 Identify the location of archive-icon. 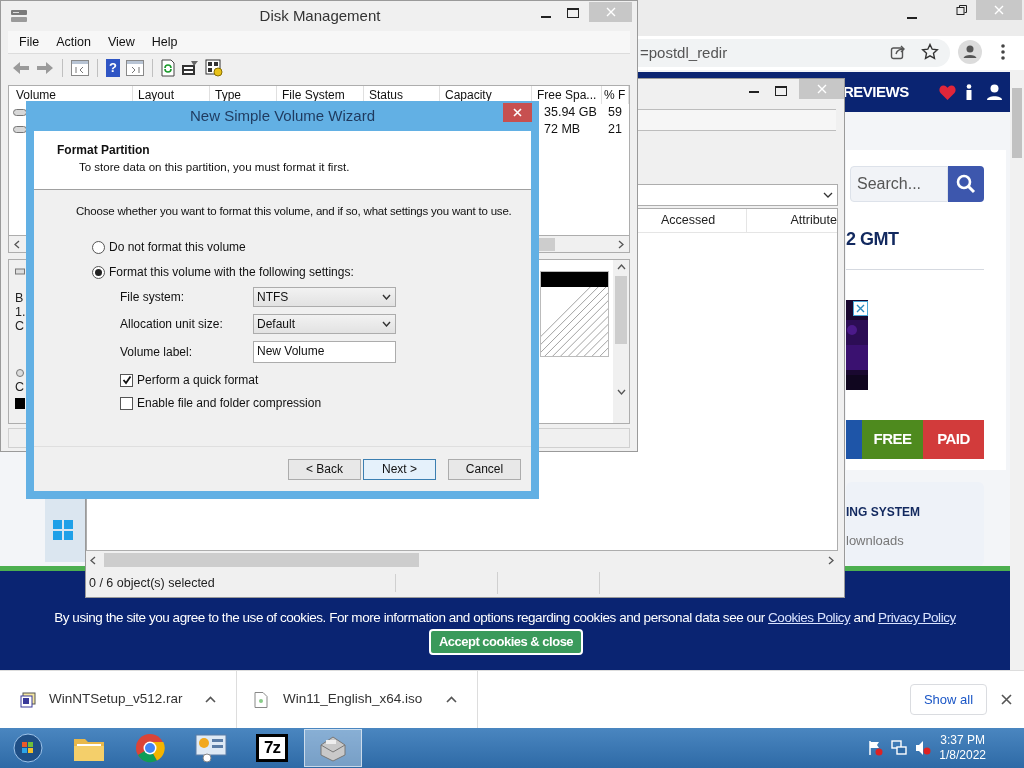
(28, 699).